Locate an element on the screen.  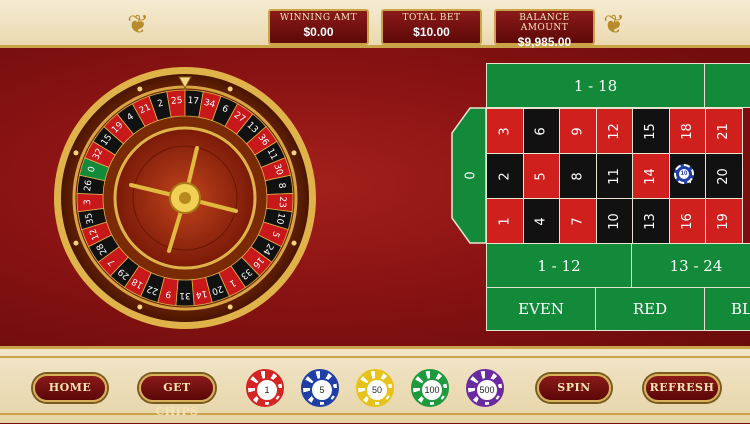
bet-number-14: 14 is located at coordinates (651, 176).